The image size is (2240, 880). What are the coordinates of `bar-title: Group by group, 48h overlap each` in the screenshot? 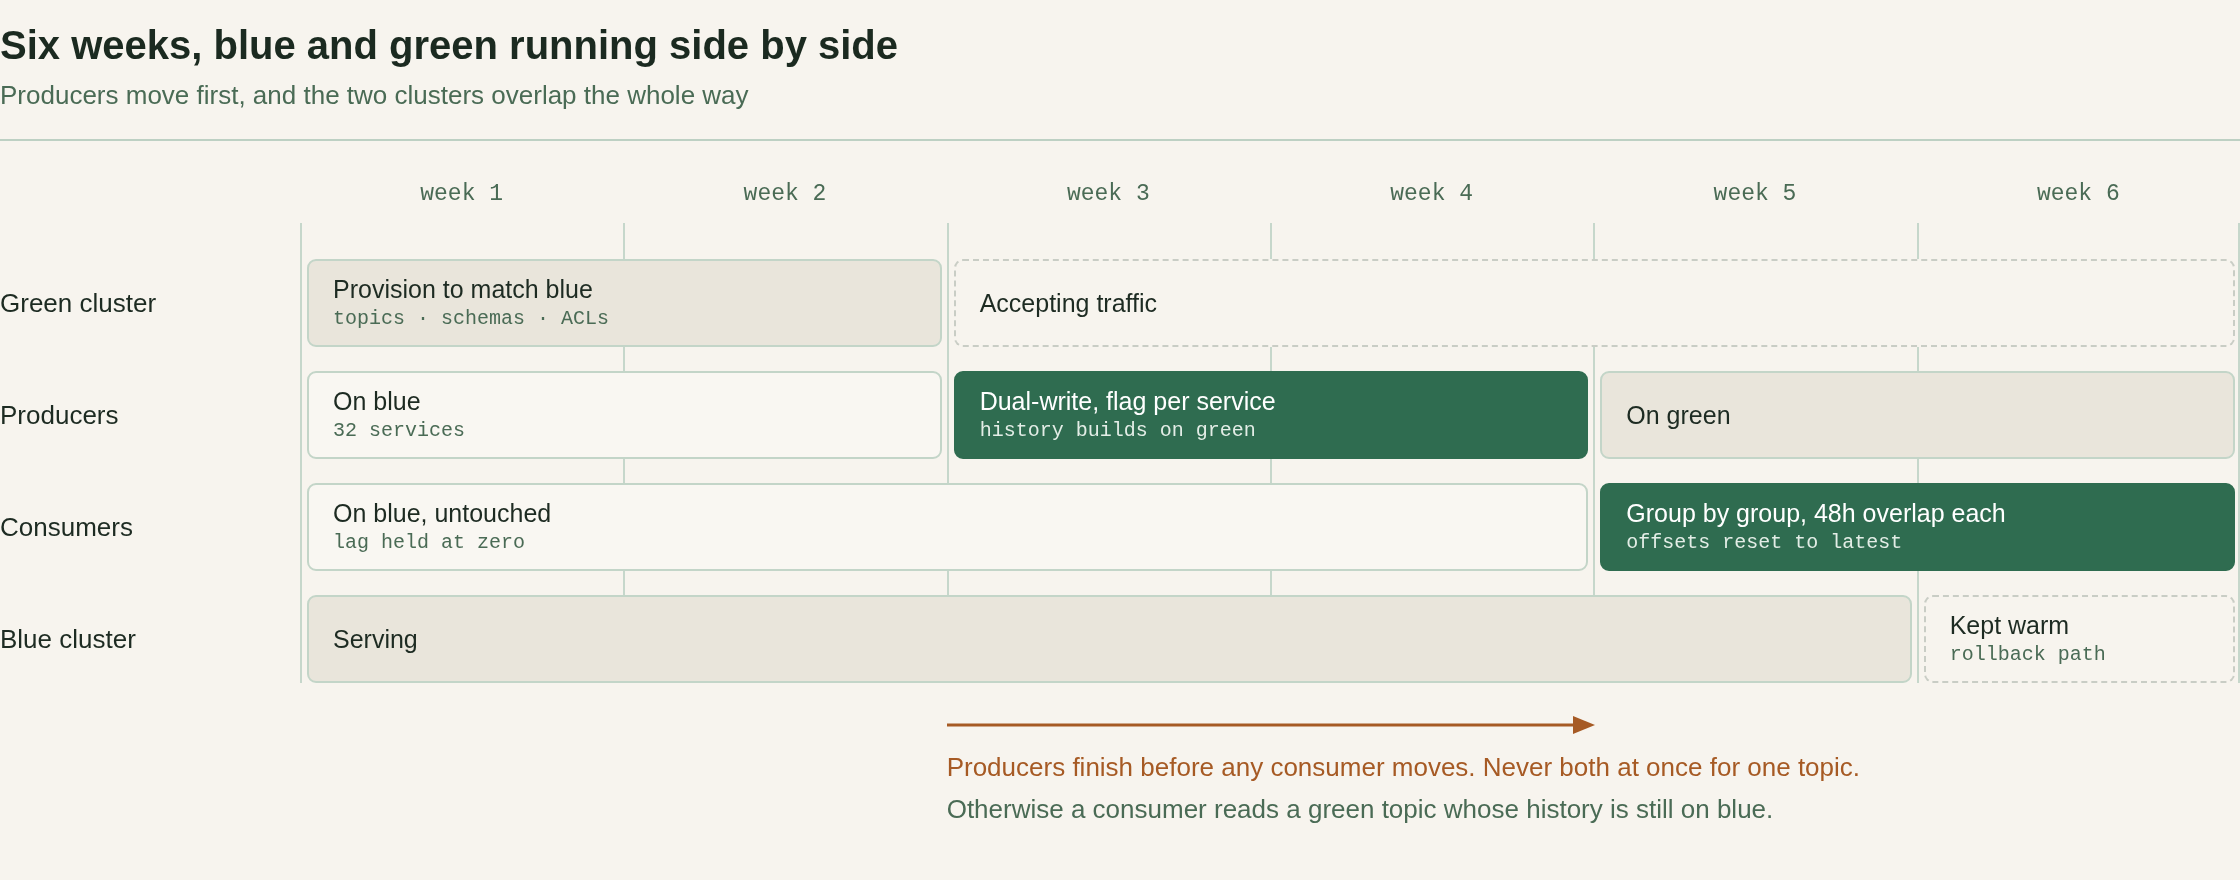 It's located at (1816, 513).